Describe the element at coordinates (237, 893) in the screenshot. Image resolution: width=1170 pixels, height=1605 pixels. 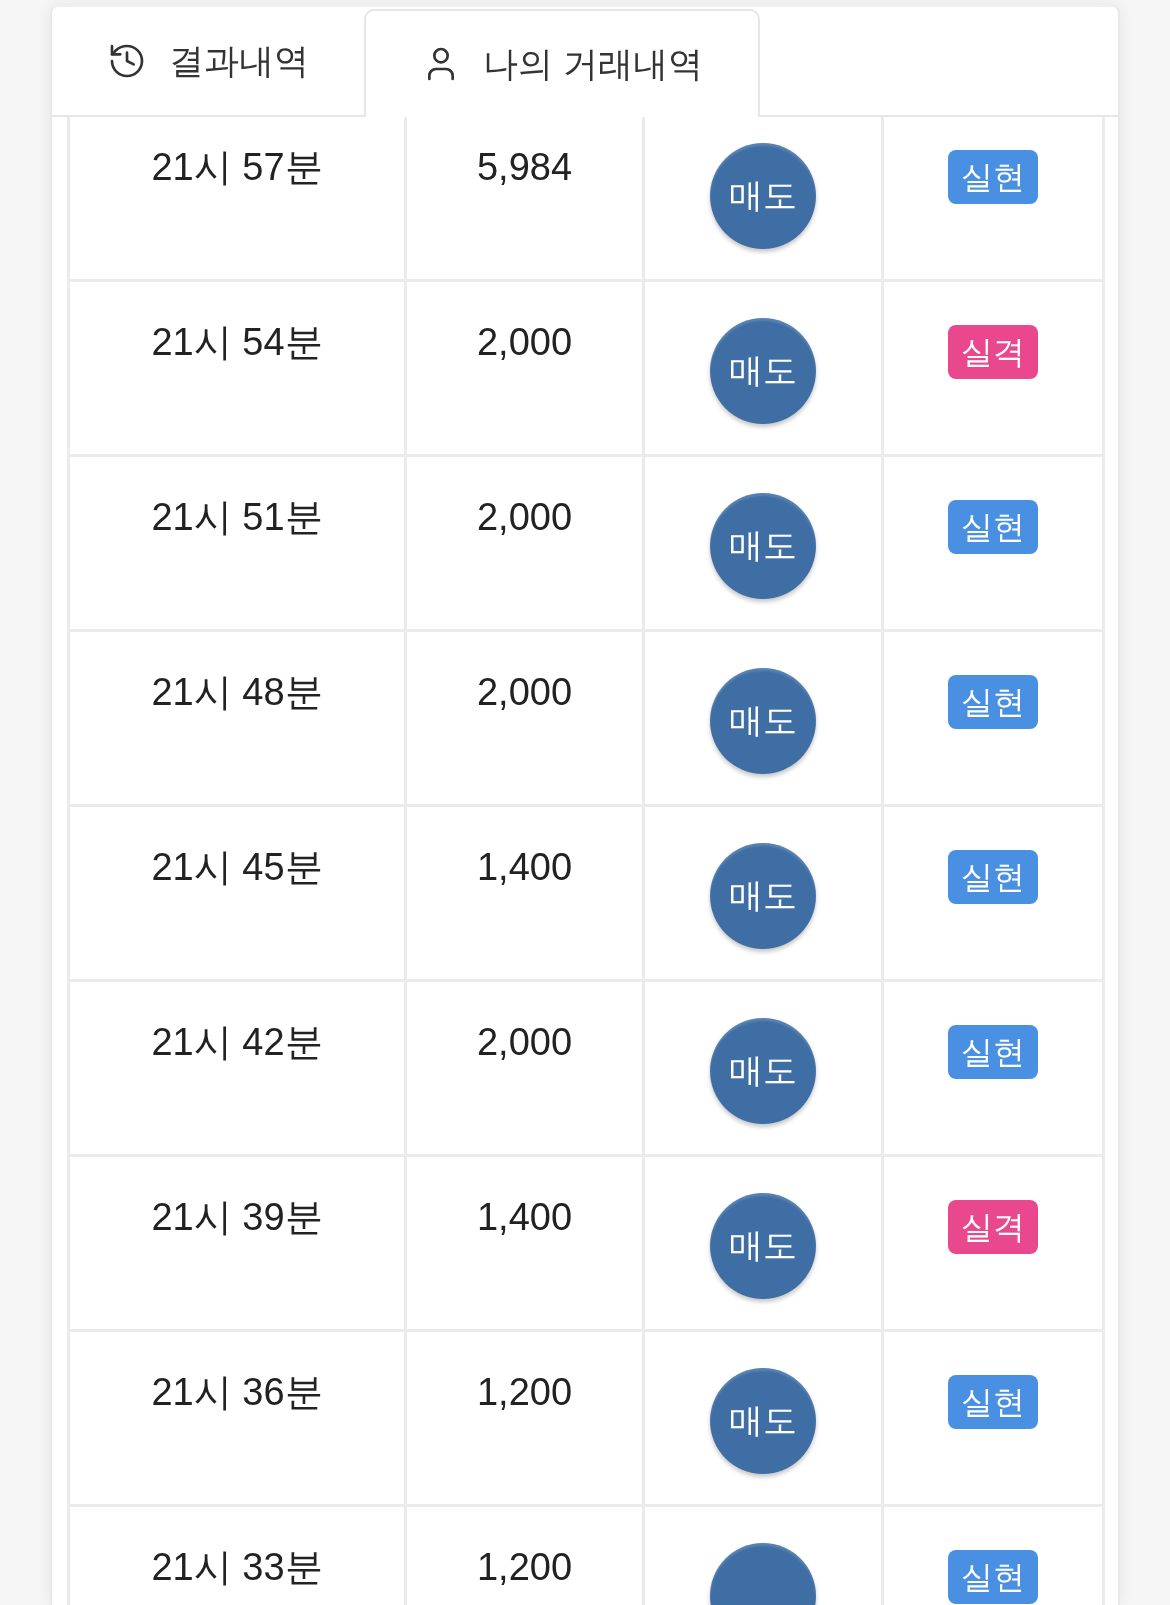
I see `time-cell: 21시 45분` at that location.